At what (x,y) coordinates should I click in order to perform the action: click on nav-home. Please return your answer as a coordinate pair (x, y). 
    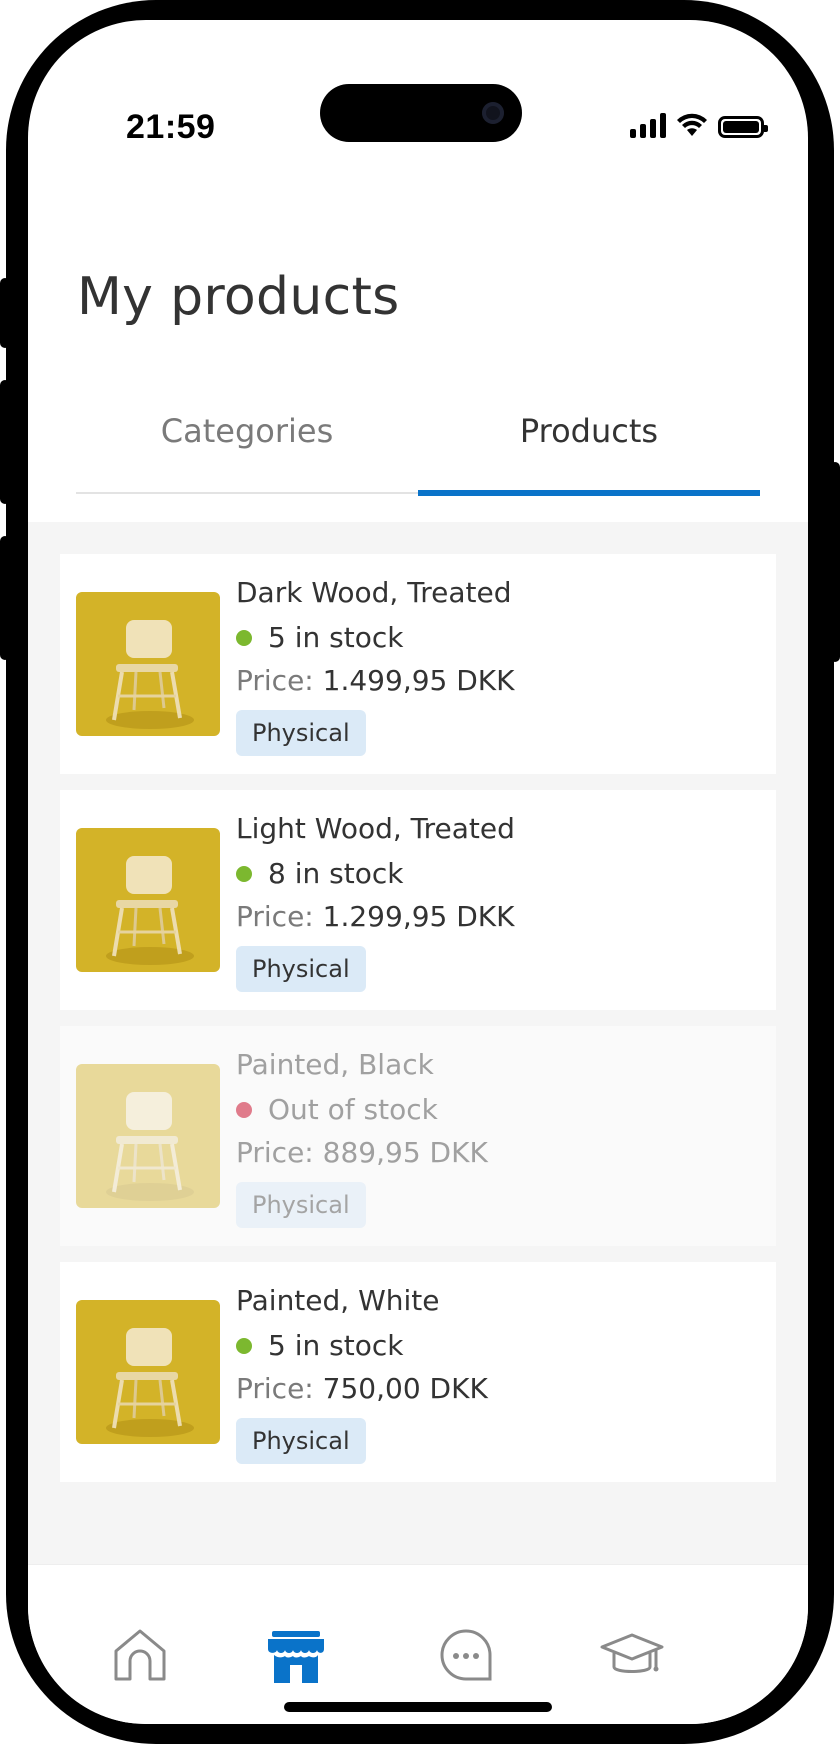
    Looking at the image, I should click on (140, 1655).